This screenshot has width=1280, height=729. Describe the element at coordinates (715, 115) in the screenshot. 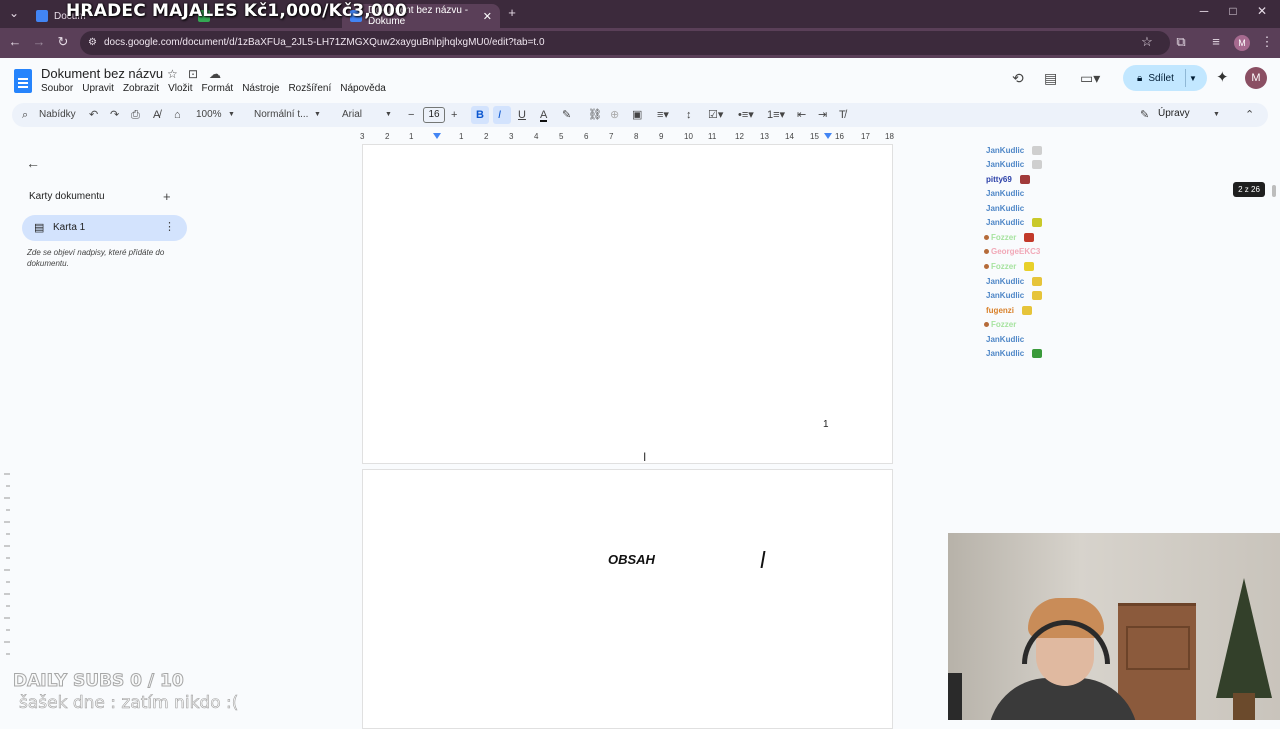

I see `checklist-icon: ☑▾` at that location.